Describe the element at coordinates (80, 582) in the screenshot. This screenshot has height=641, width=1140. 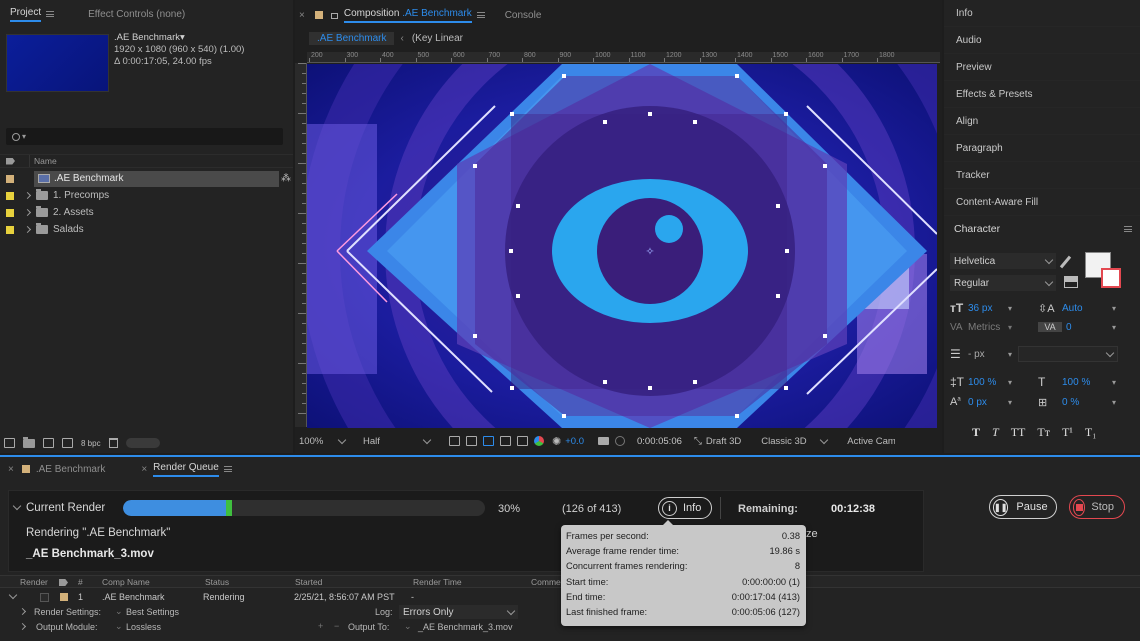
I see `column-number: #` at that location.